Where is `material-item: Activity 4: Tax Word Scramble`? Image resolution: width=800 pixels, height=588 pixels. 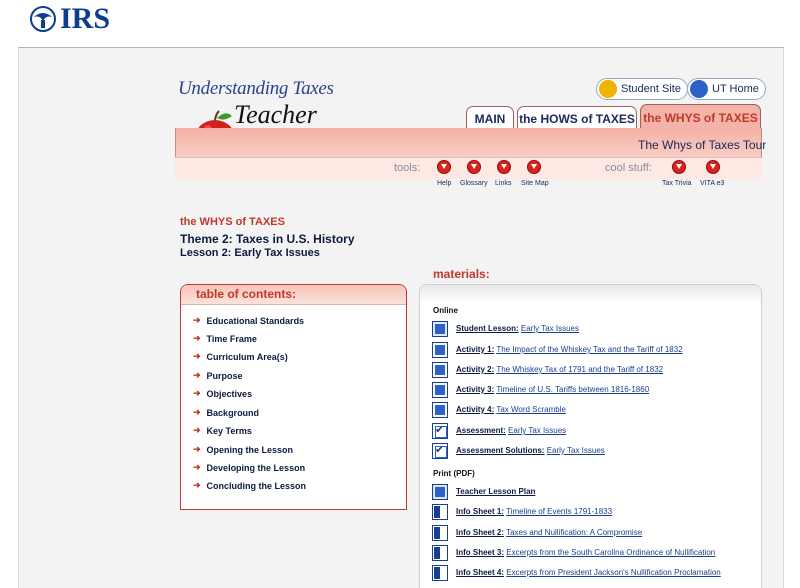 material-item: Activity 4: Tax Word Scramble is located at coordinates (597, 410).